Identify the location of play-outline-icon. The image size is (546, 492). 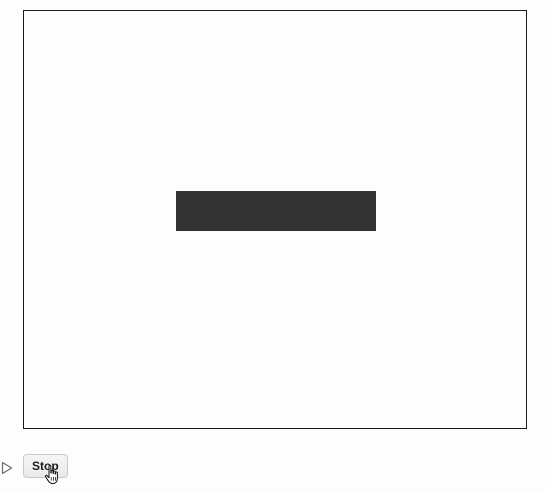
(7, 468).